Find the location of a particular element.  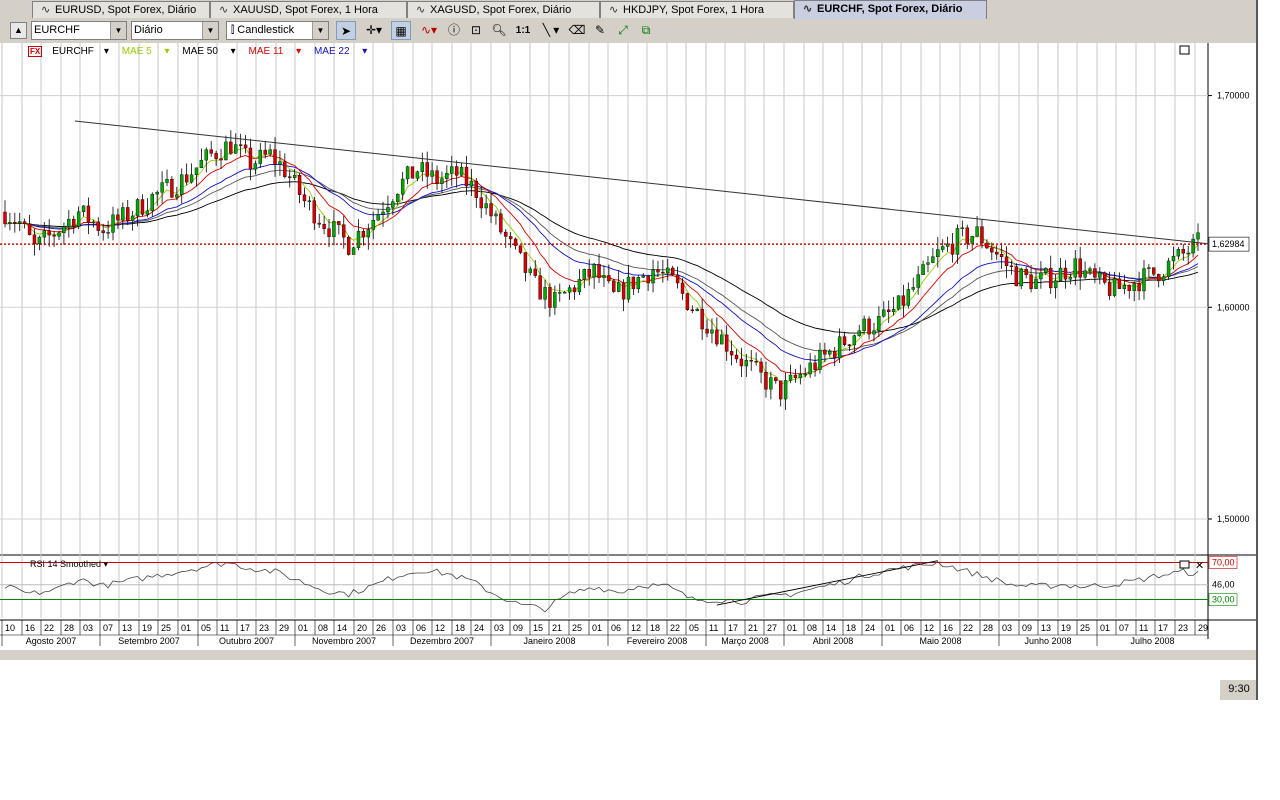

day-tick-label: 22 is located at coordinates (675, 628).